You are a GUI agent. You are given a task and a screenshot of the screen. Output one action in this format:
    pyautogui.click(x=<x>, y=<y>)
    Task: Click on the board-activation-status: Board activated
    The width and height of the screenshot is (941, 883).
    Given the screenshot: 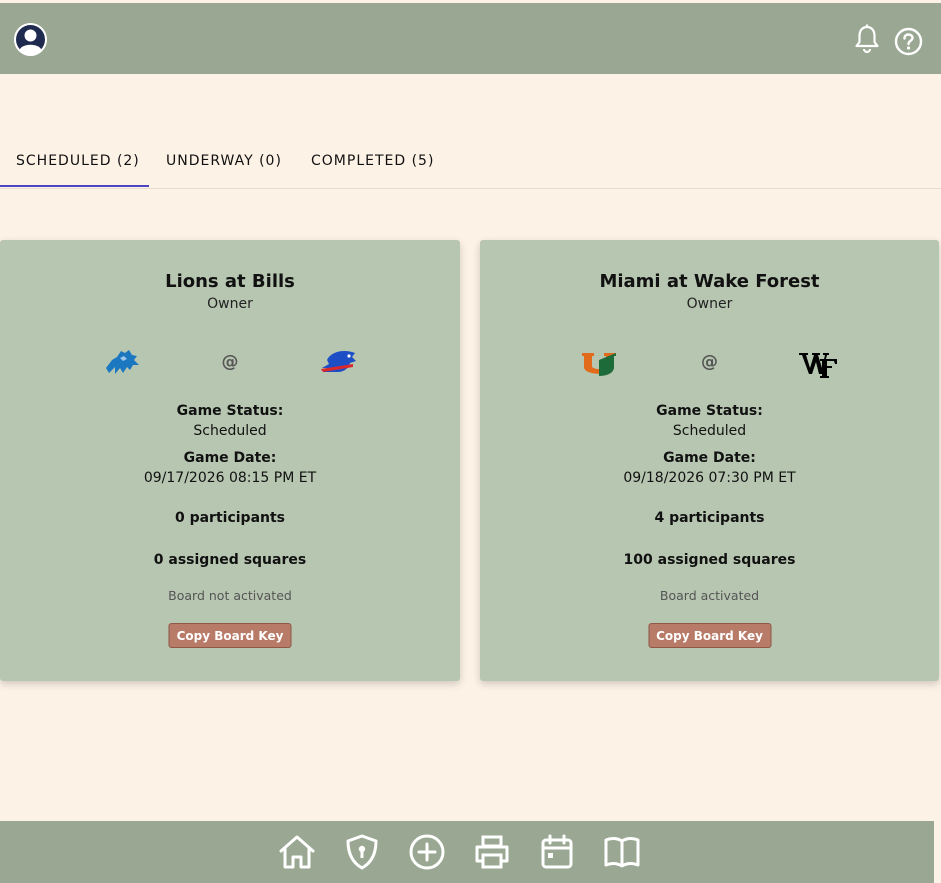 What is the action you would take?
    pyautogui.click(x=709, y=595)
    